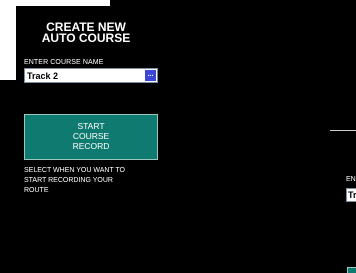  I want to click on course-name-value: Track 2, so click(42, 76).